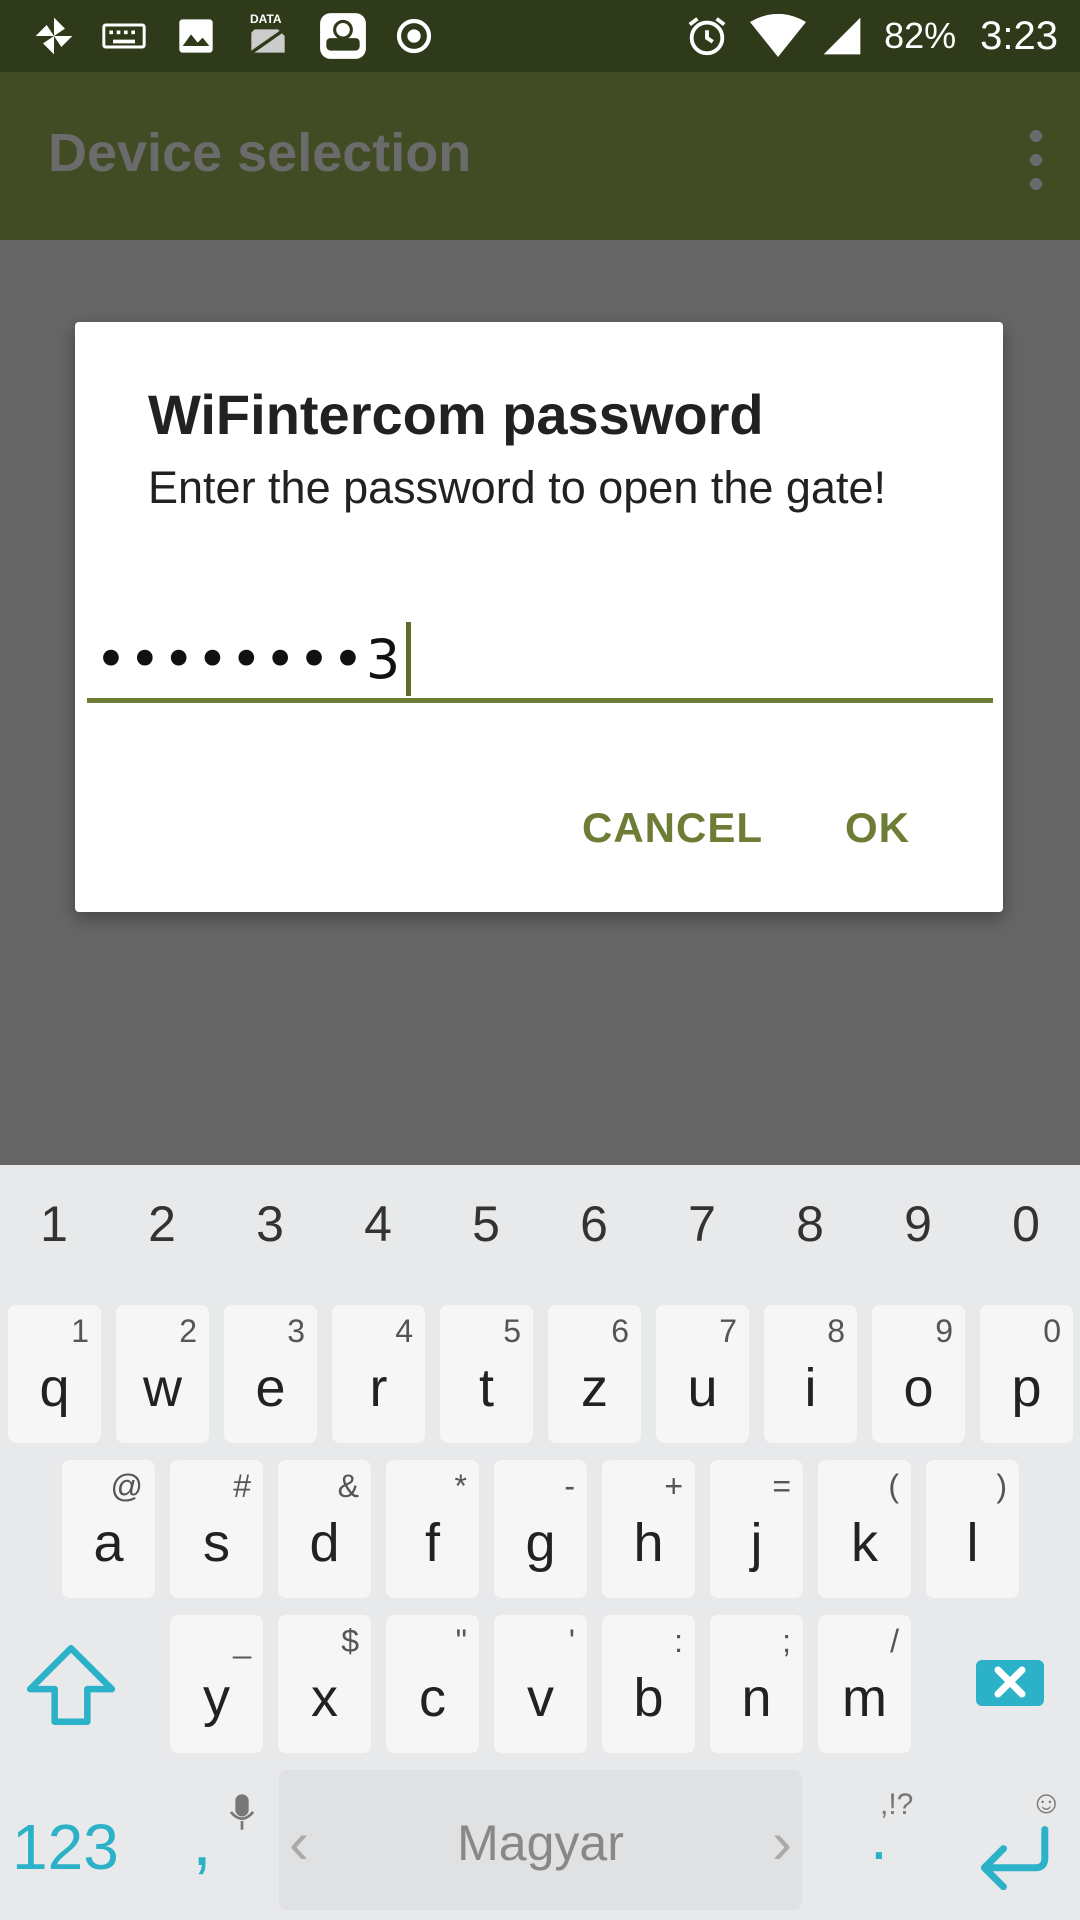 The height and width of the screenshot is (1920, 1080). What do you see at coordinates (702, 1235) in the screenshot?
I see `key-7: 7` at bounding box center [702, 1235].